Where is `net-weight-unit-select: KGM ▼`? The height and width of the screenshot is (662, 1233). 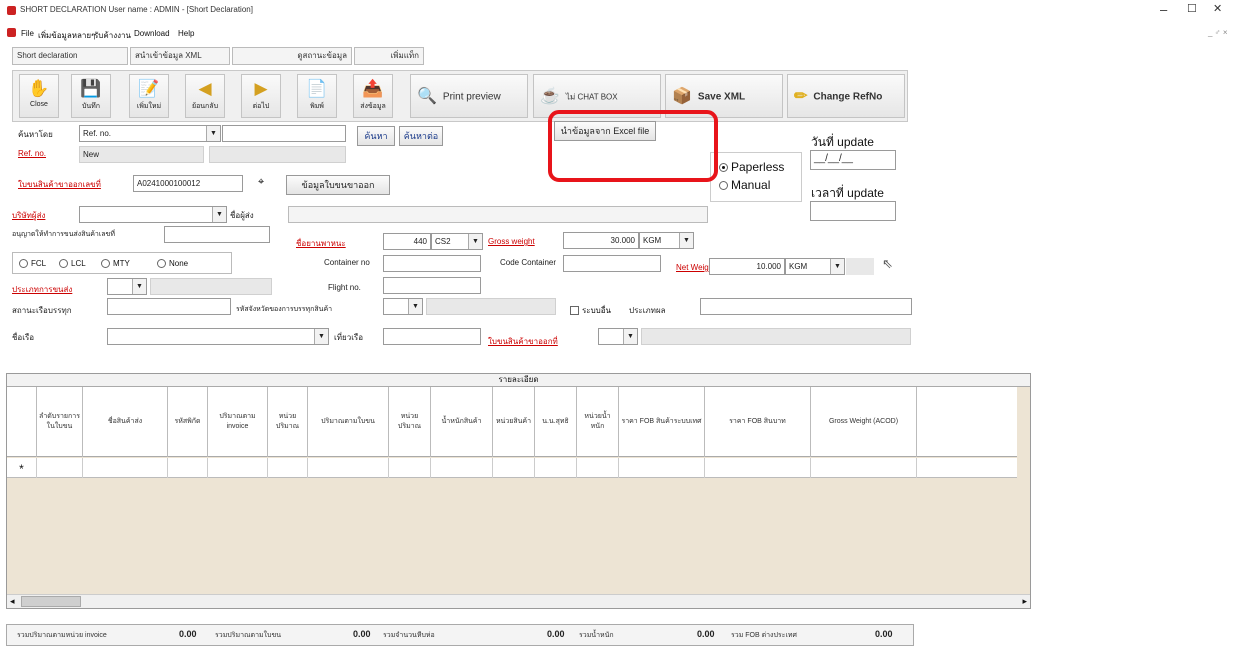 net-weight-unit-select: KGM ▼ is located at coordinates (815, 266).